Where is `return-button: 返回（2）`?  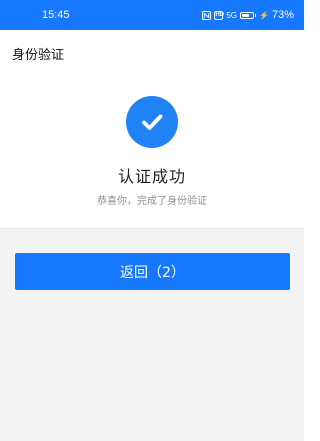
return-button: 返回（2） is located at coordinates (152, 271).